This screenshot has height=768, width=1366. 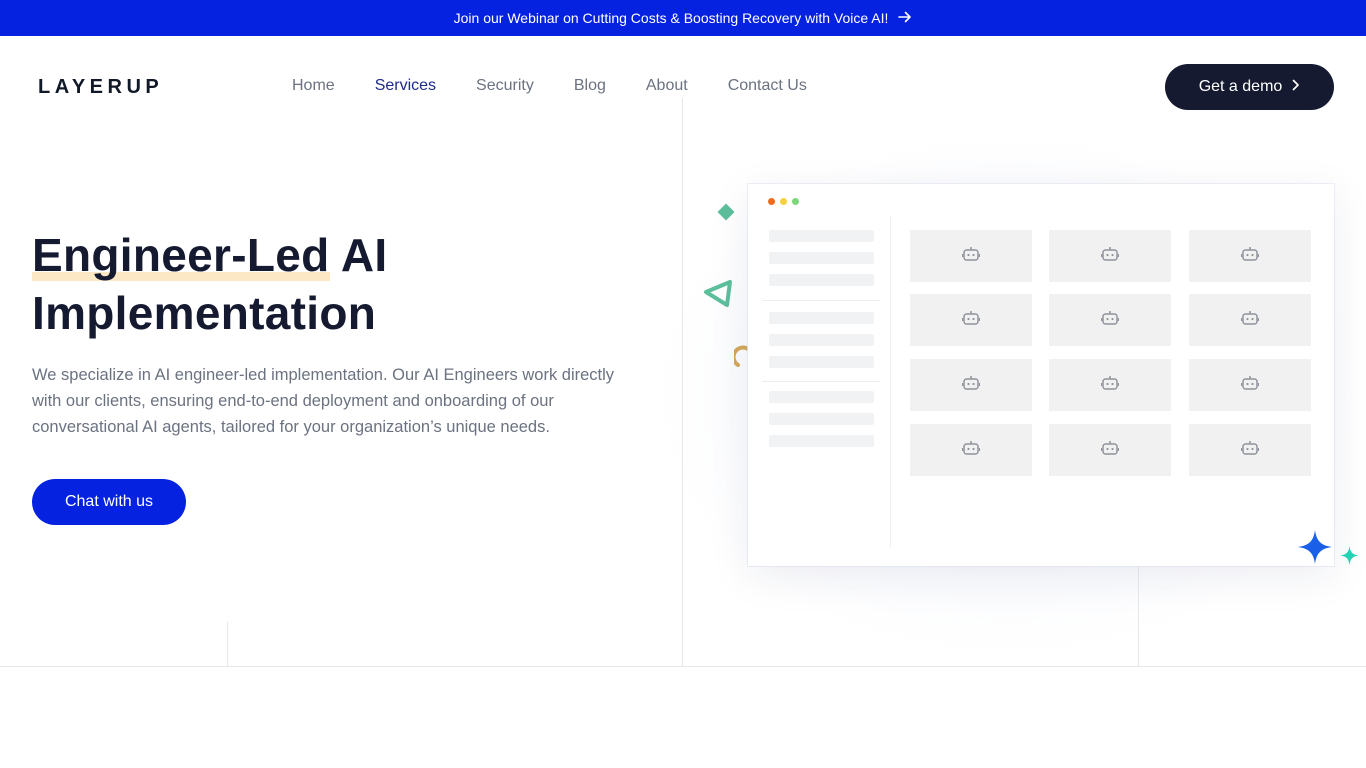 I want to click on window-dot-yellow, so click(x=783, y=201).